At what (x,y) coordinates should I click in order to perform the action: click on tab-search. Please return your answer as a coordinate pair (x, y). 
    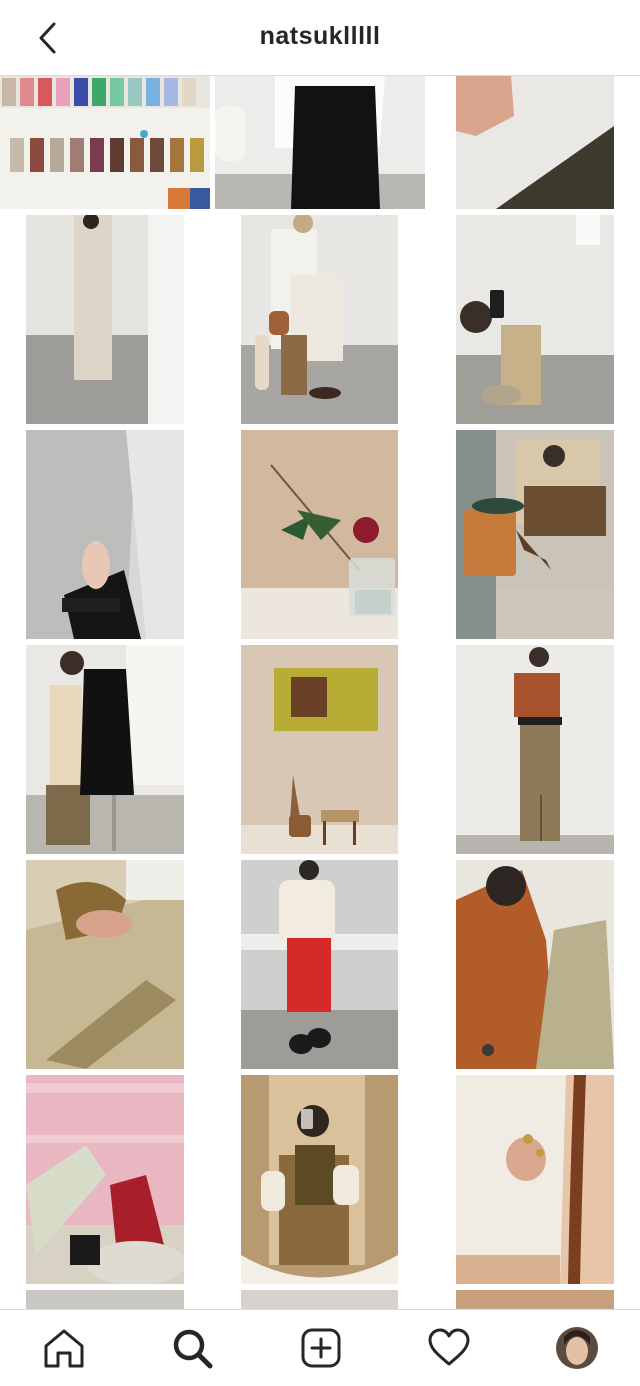
    Looking at the image, I should click on (192, 1348).